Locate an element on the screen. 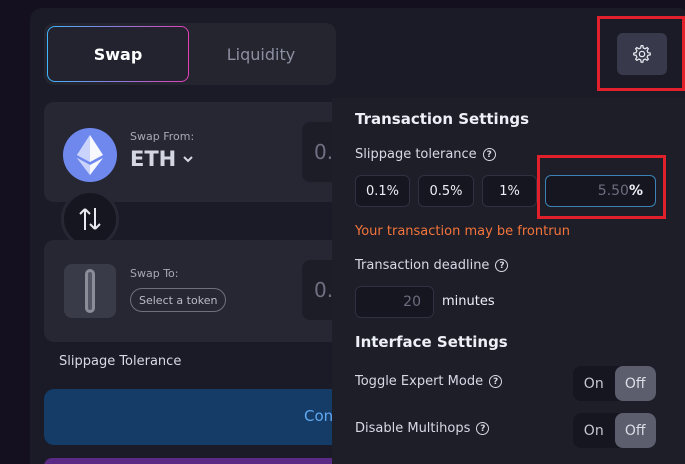 This screenshot has width=685, height=464. transaction-deadline-row: Transaction deadline ? is located at coordinates (432, 265).